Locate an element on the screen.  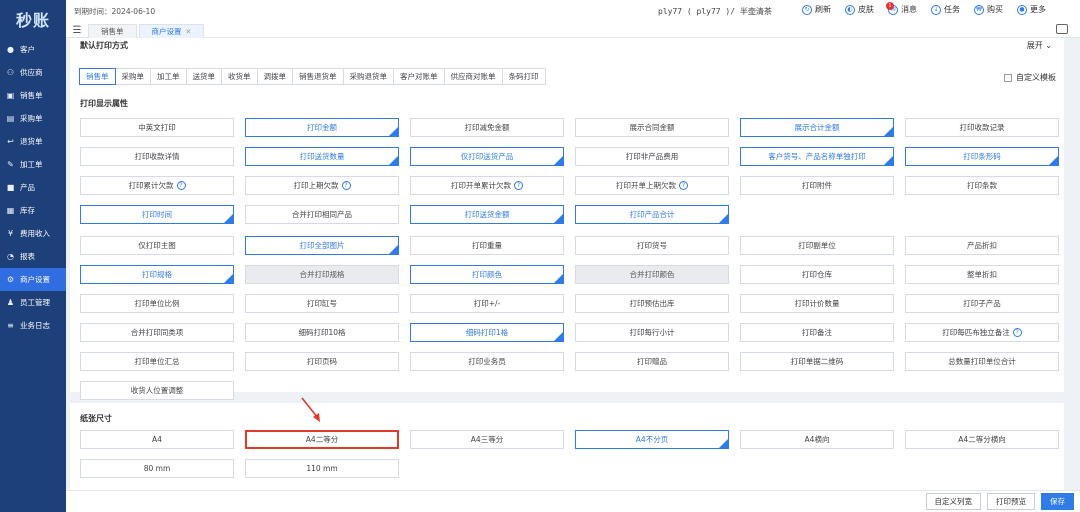
option-button: 展示合计金额 is located at coordinates (817, 127).